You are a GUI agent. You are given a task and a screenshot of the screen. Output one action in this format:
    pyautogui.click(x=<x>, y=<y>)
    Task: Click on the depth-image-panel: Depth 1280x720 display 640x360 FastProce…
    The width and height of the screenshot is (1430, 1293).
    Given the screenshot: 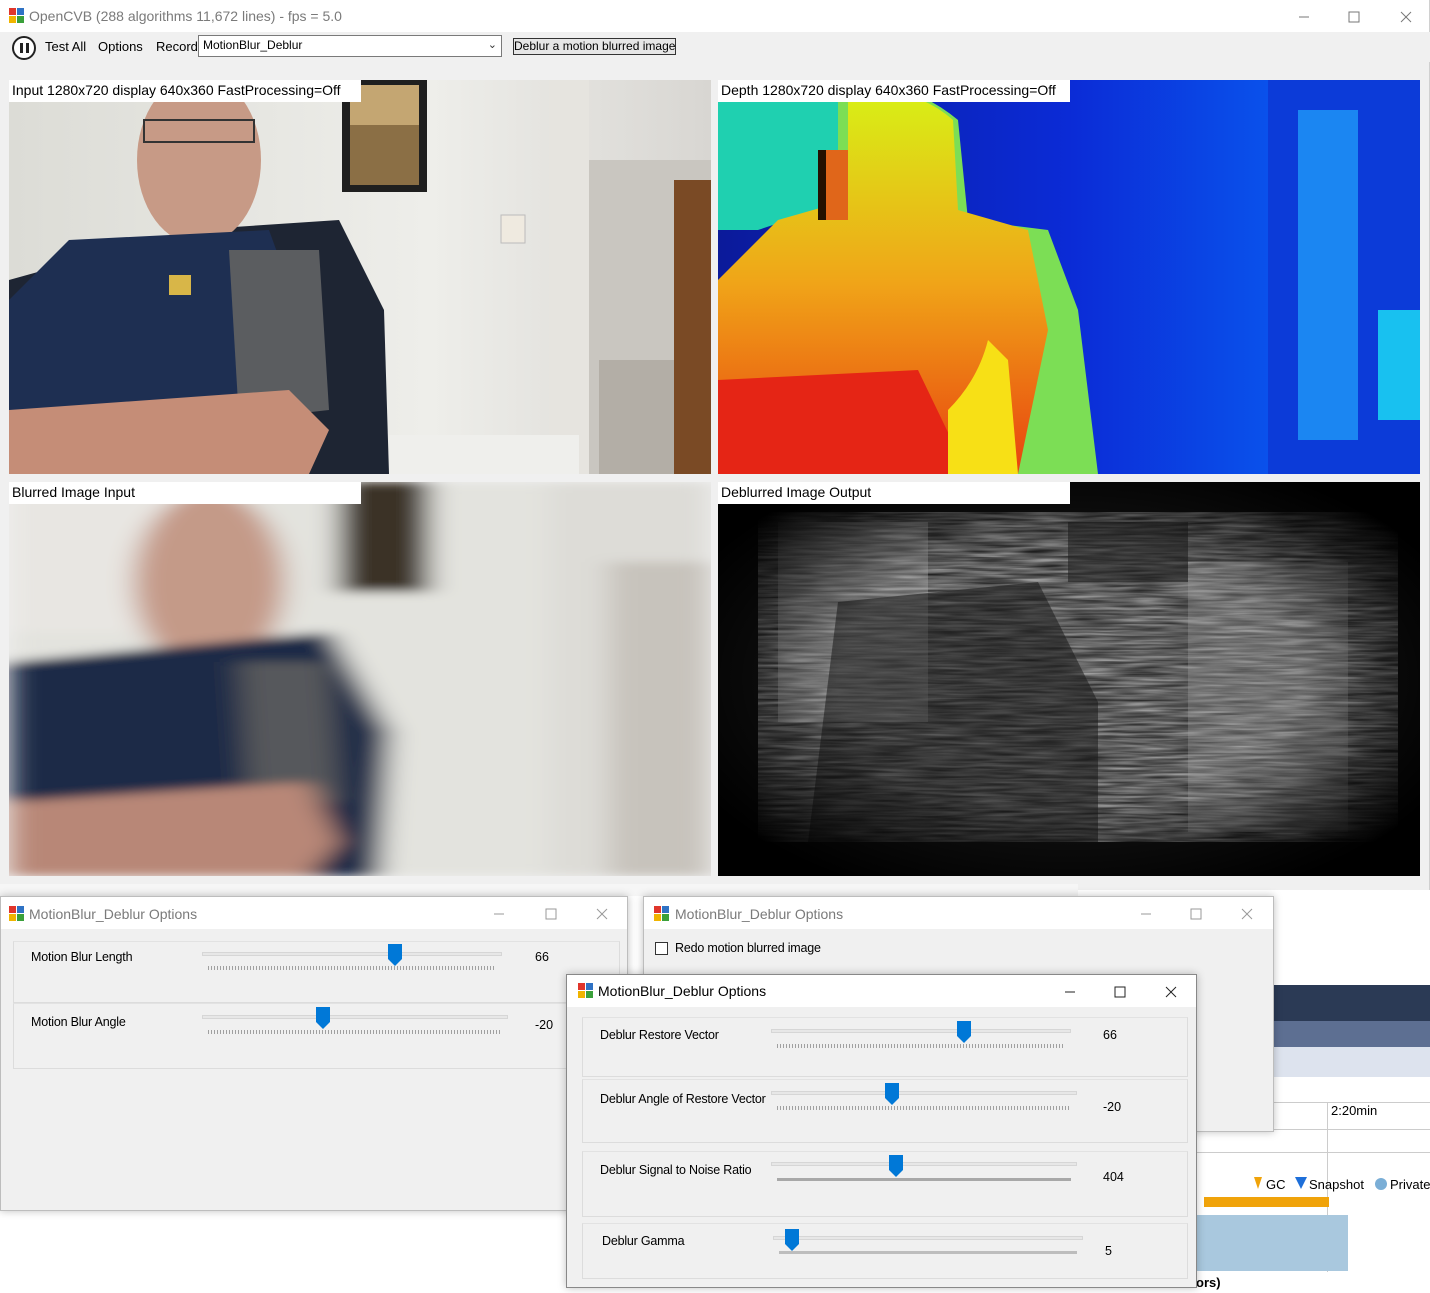 What is the action you would take?
    pyautogui.click(x=1069, y=277)
    